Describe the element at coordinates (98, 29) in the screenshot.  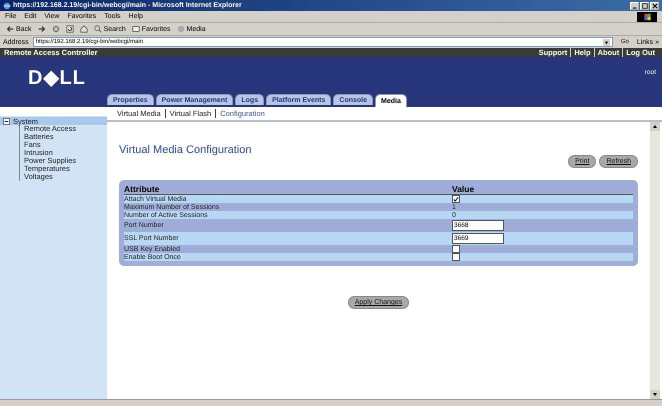
I see `search-icon` at that location.